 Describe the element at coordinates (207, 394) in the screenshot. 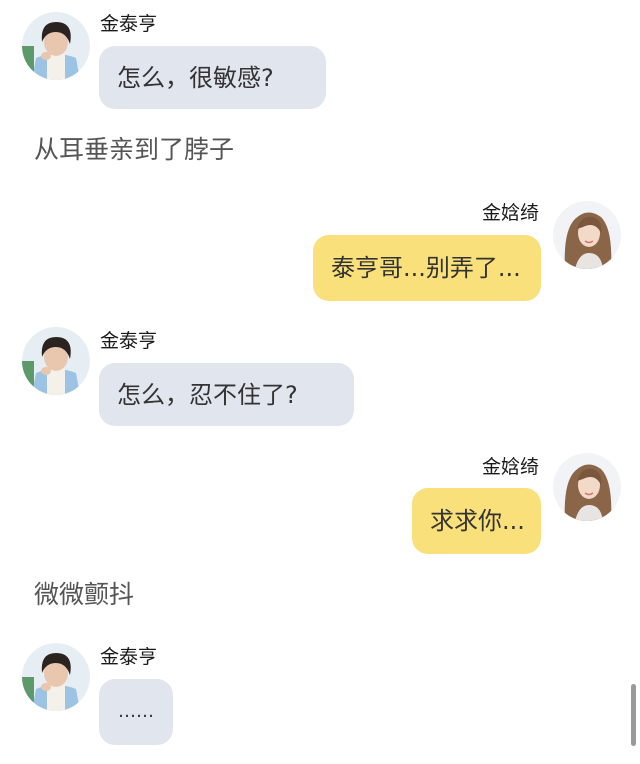

I see `message-text: 怎么，忍不住了?` at that location.